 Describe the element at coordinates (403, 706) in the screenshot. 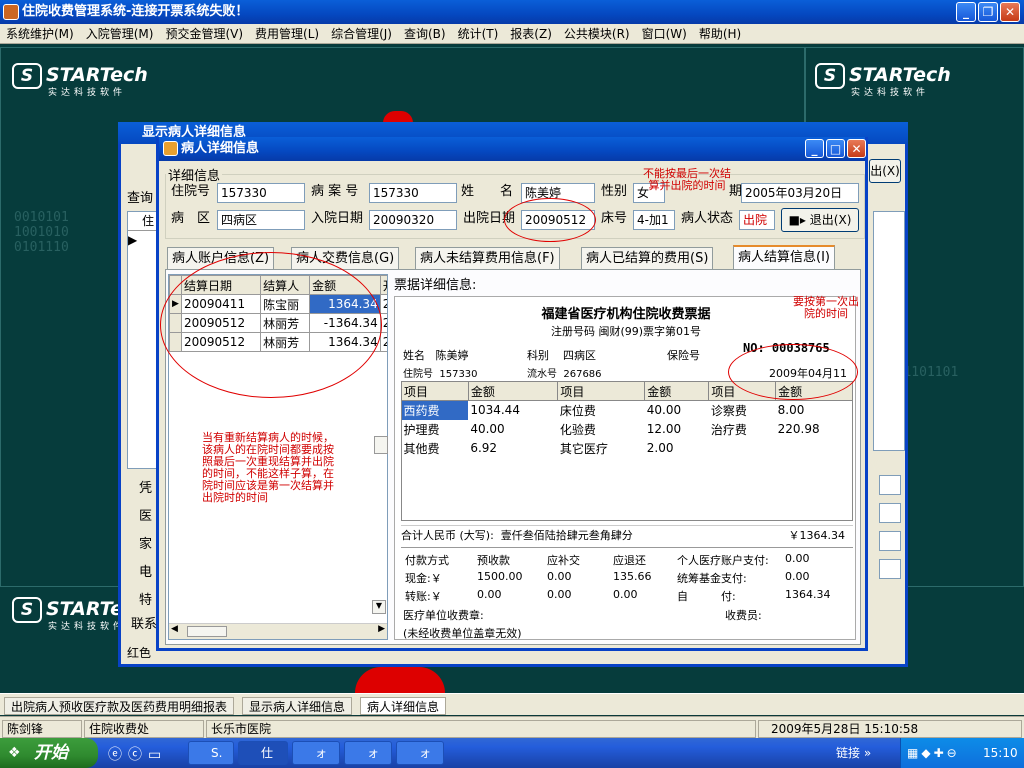

I see `mdi-tab-patient-detail: 病人详细信息` at that location.